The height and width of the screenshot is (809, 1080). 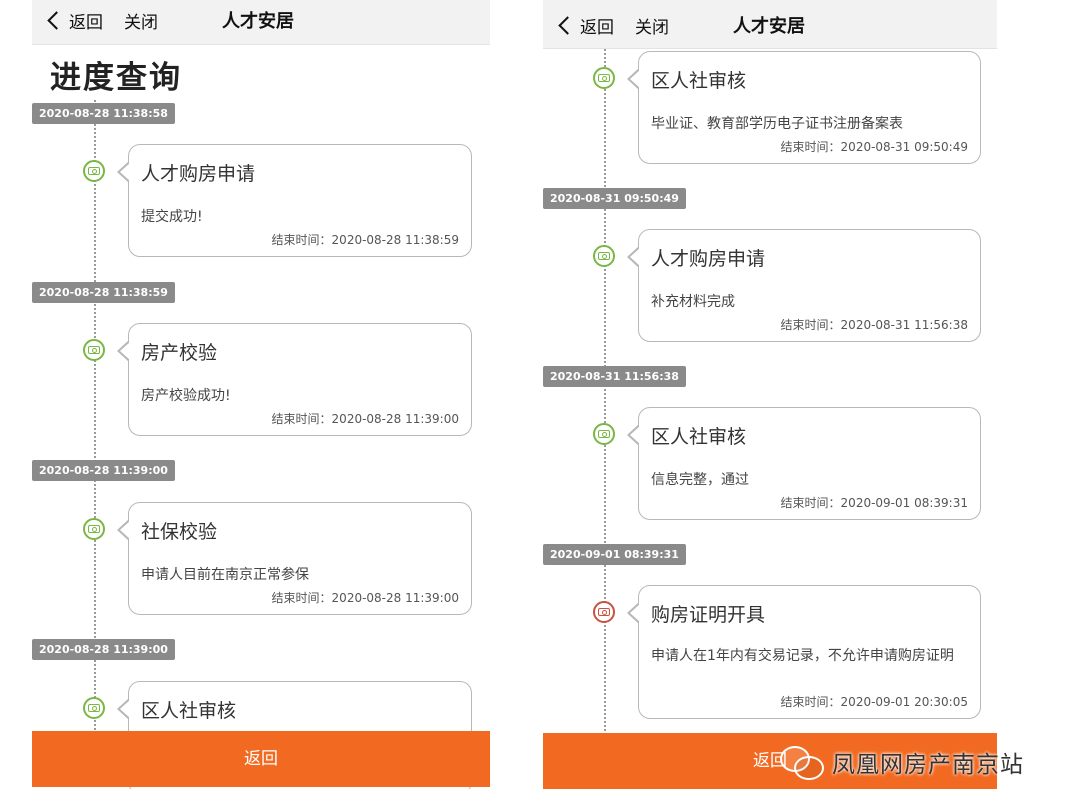 I want to click on card-description: 提交成功!, so click(x=172, y=217).